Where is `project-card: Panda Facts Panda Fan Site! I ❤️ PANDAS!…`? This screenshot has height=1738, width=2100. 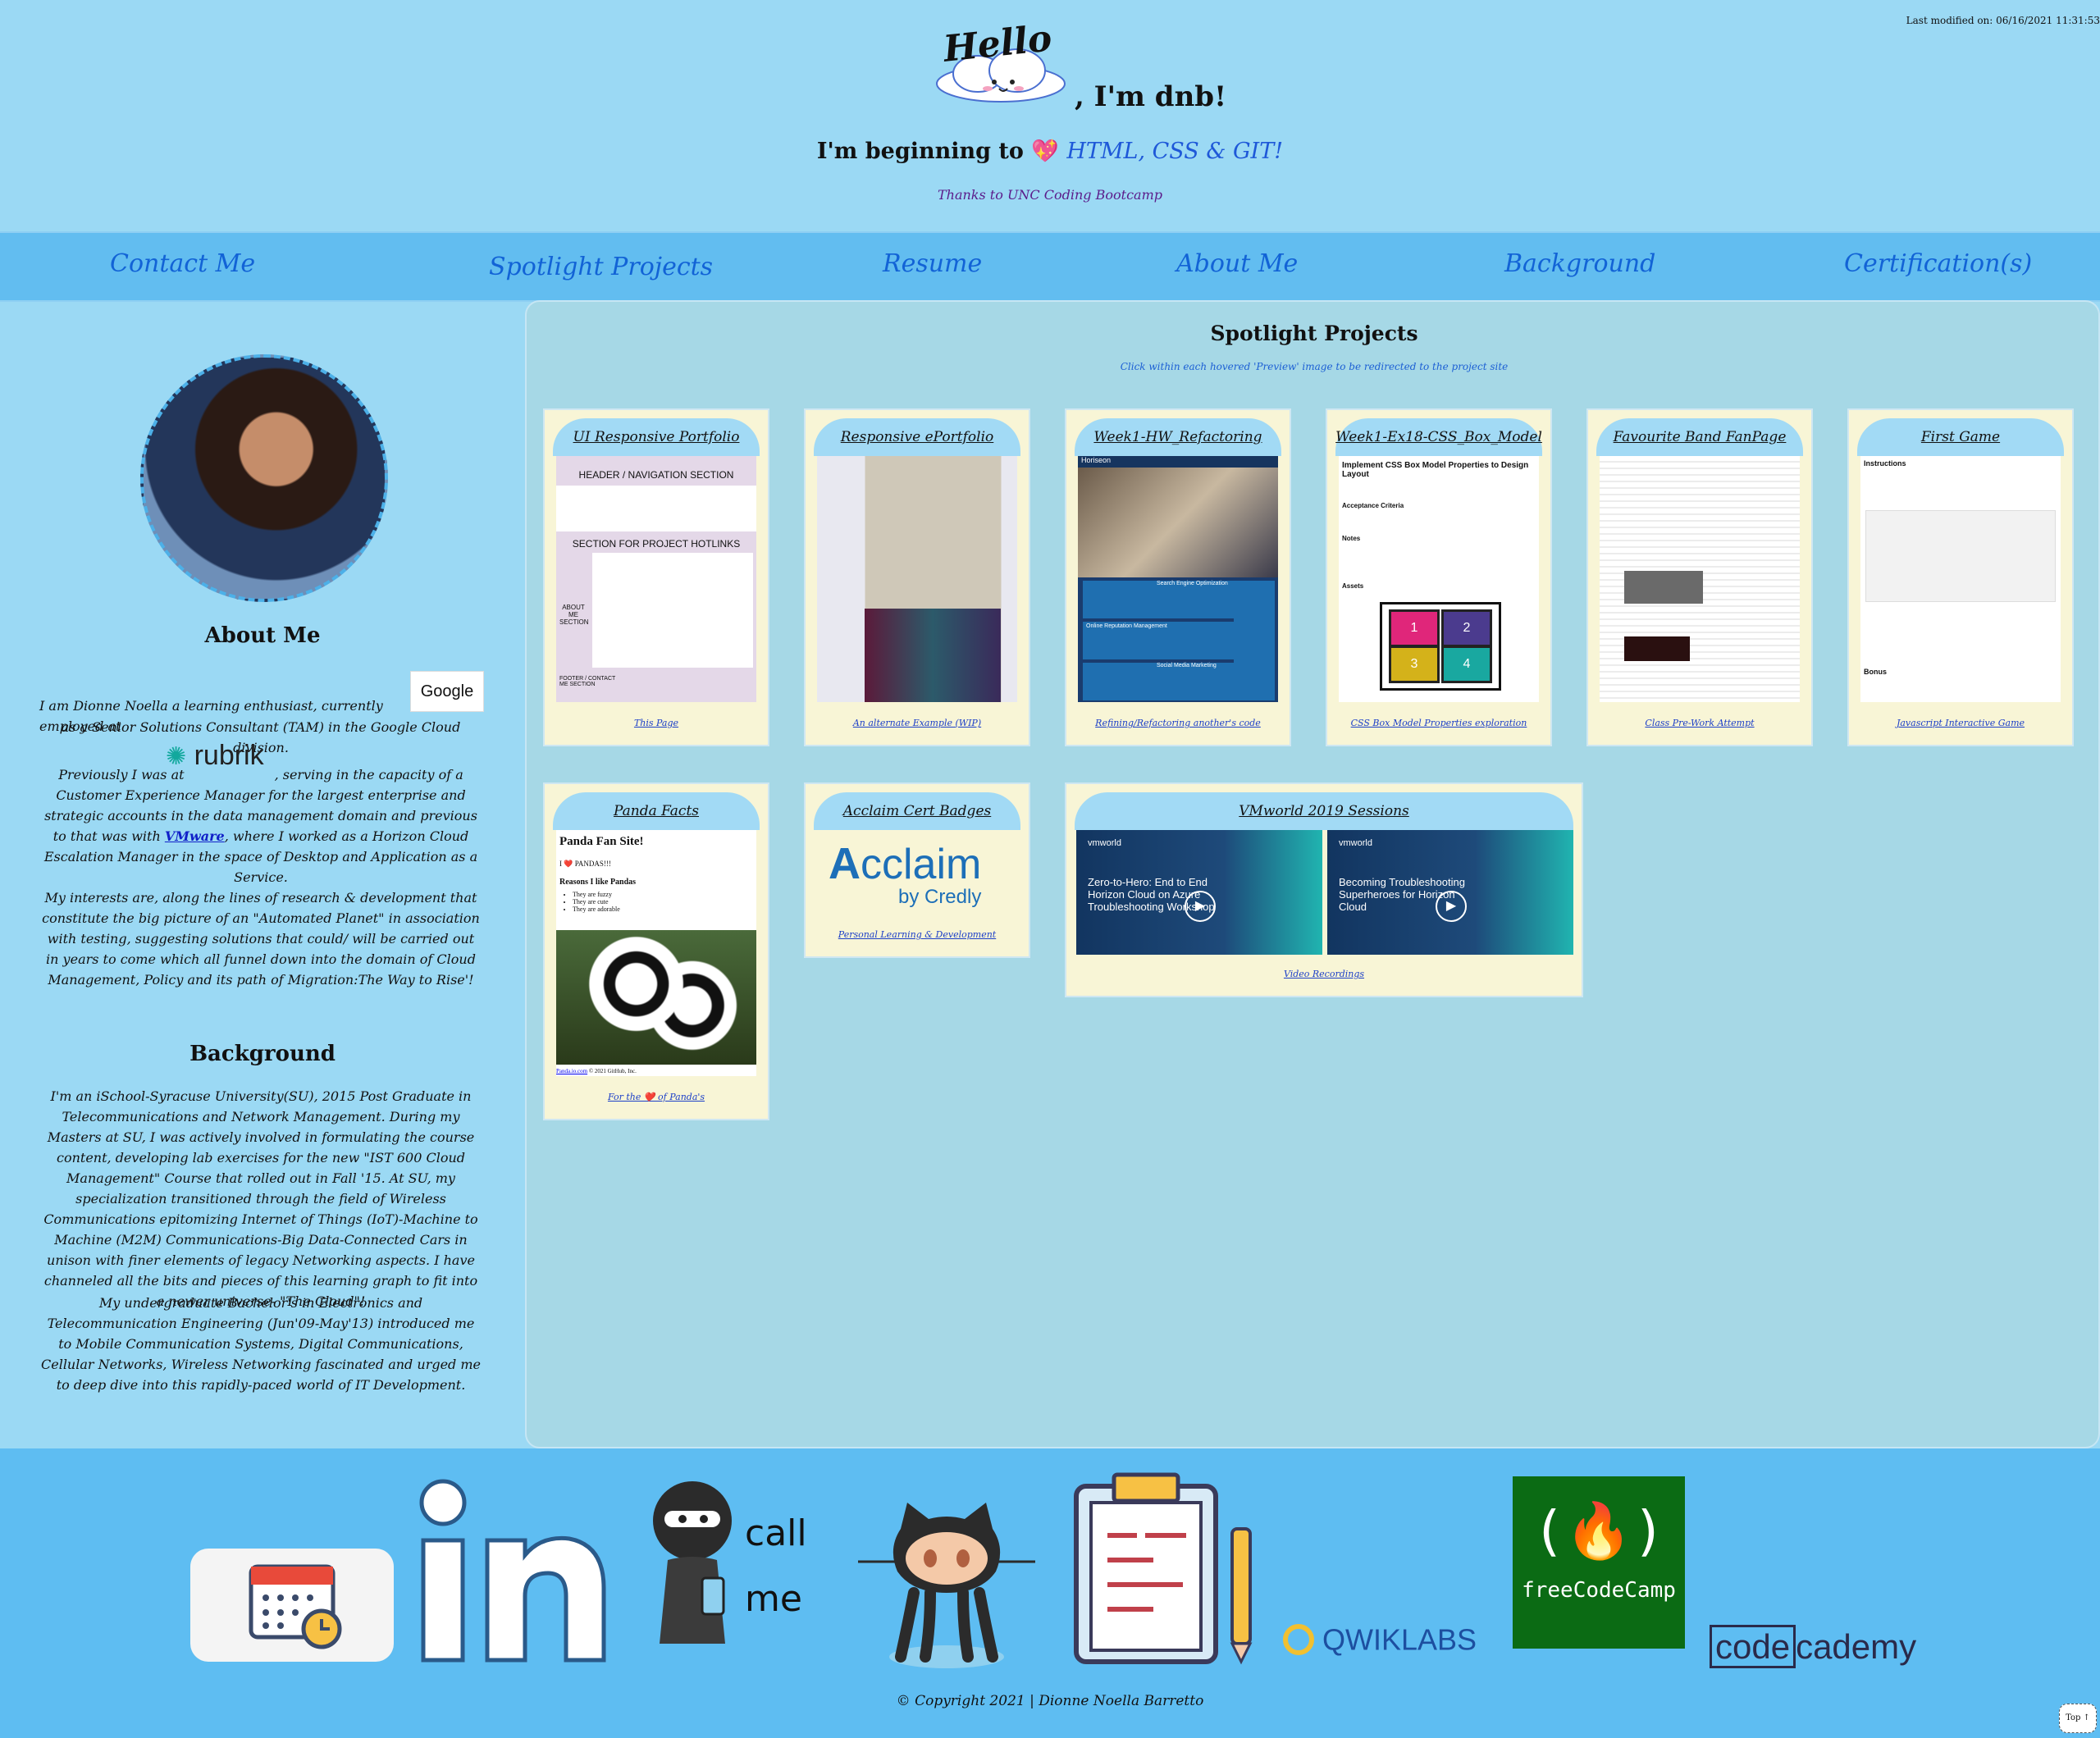
project-card: Panda Facts Panda Fan Site! I ❤️ PANDAS!… is located at coordinates (656, 951).